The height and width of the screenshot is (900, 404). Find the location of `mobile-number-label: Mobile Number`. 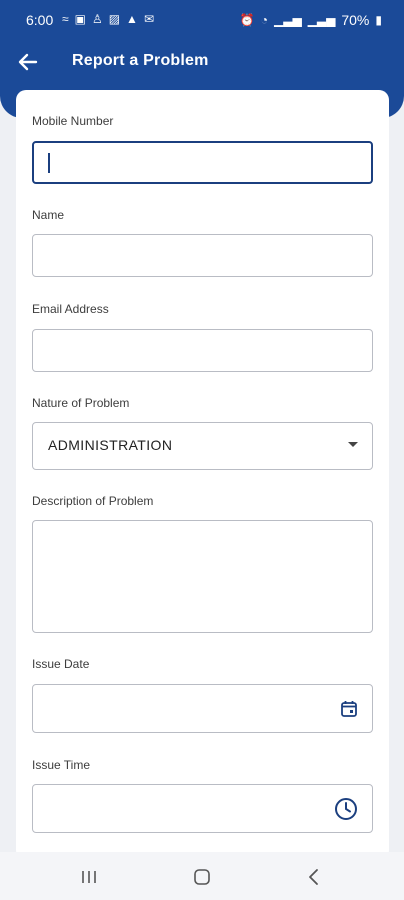

mobile-number-label: Mobile Number is located at coordinates (73, 121).